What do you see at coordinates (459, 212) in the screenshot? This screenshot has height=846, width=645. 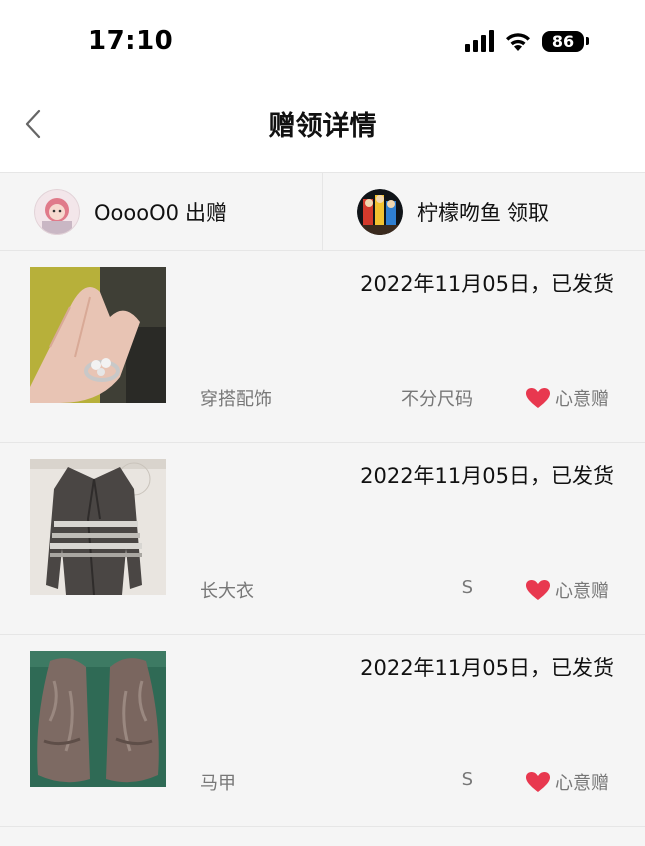 I see `receiver-name: 柠檬吻鱼` at bounding box center [459, 212].